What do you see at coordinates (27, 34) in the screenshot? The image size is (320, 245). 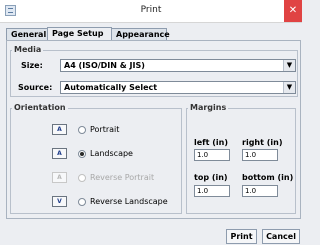 I see `tab-general: General` at bounding box center [27, 34].